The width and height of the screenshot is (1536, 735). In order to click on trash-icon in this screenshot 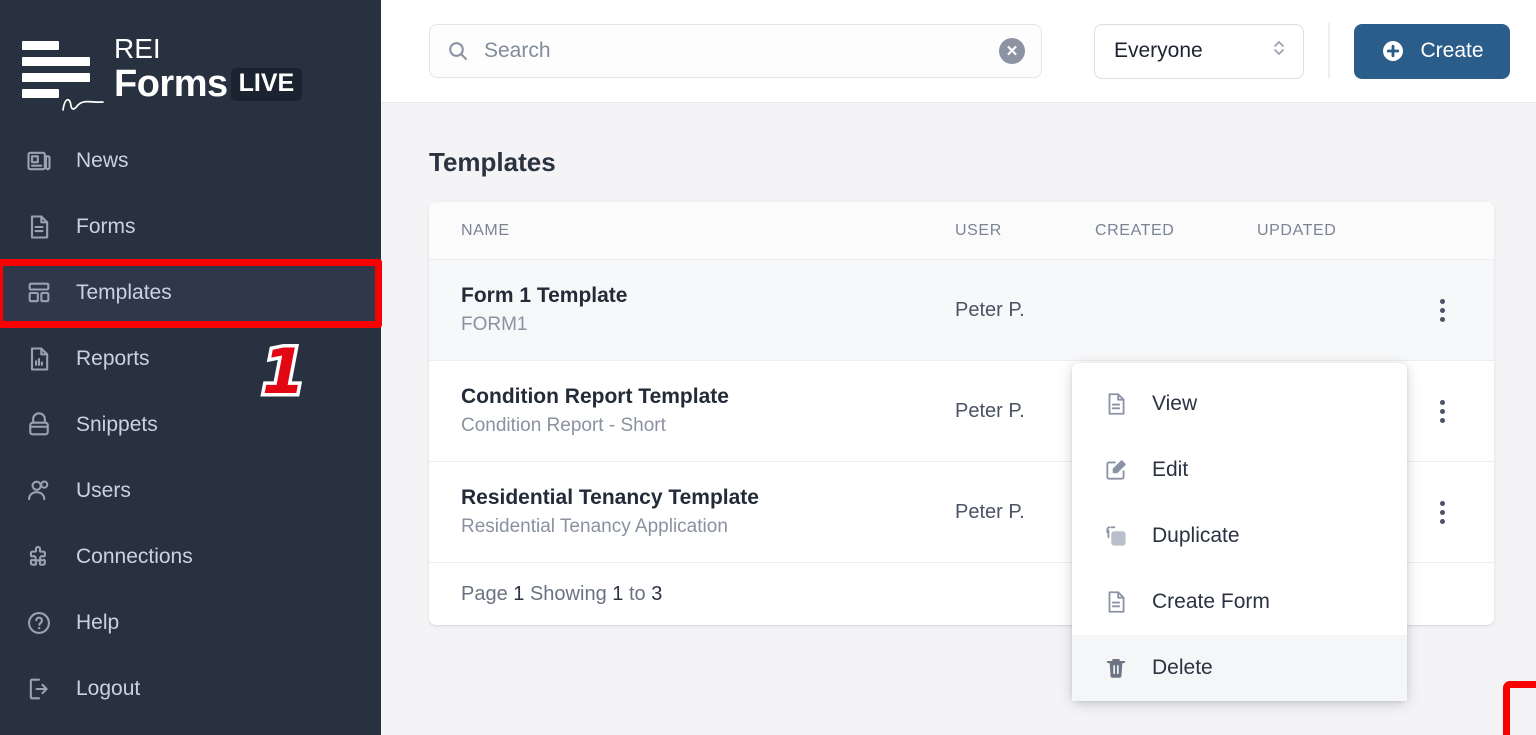, I will do `click(1116, 668)`.